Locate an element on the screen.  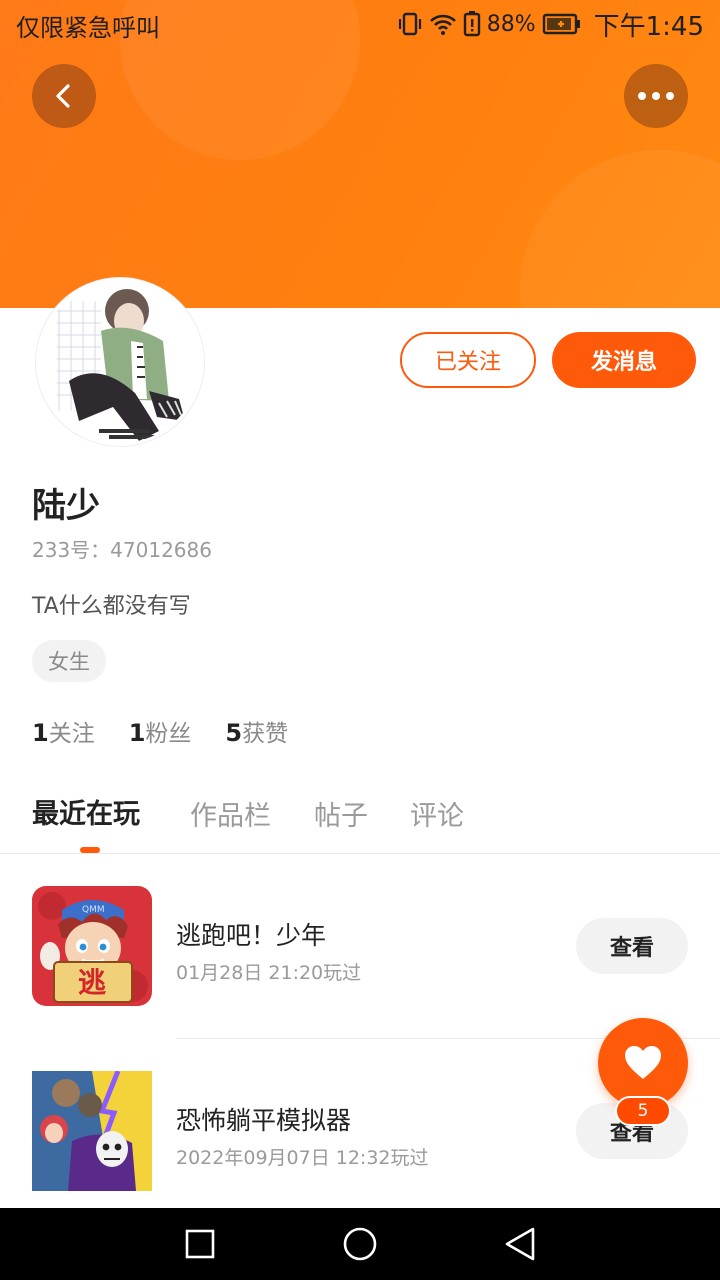
last-played-time: 01月28日 21:20玩过 is located at coordinates (269, 973).